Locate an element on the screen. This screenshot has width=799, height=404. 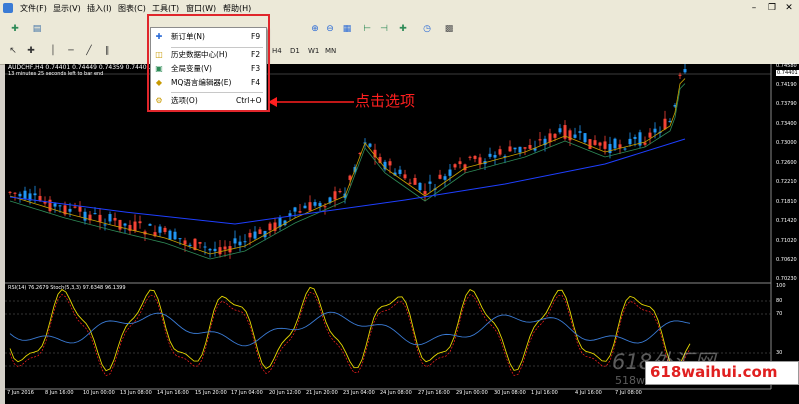
toolbar-row-1: ✚ ▤ ⊕ ⊖ ▦ ⊢ ⊣ ✚ ◷ ▩ is located at coordinates (399, 29).